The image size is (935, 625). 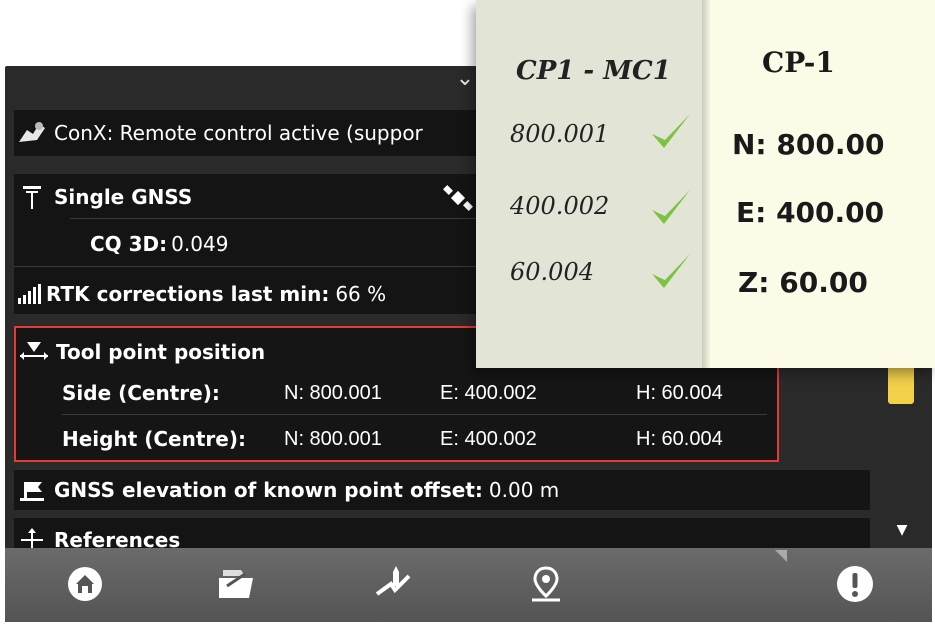 I want to click on elevation-offset-value: 0.00 m, so click(x=524, y=490).